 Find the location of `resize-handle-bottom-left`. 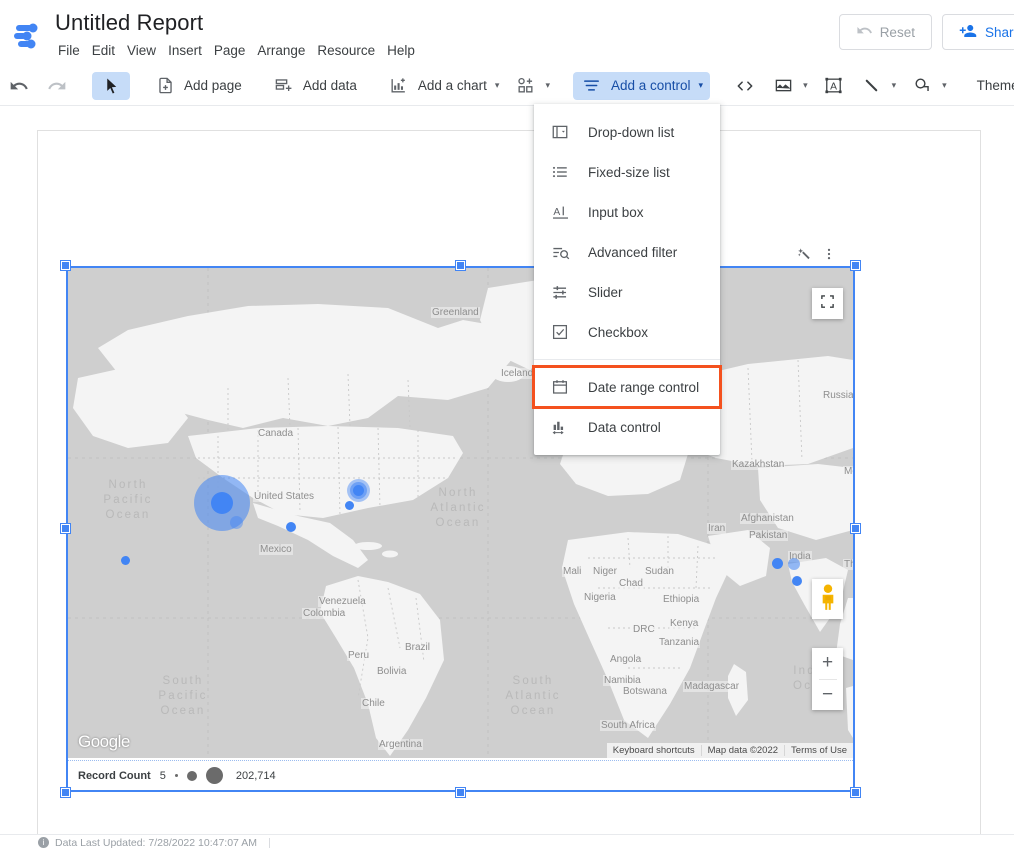

resize-handle-bottom-left is located at coordinates (65, 792).